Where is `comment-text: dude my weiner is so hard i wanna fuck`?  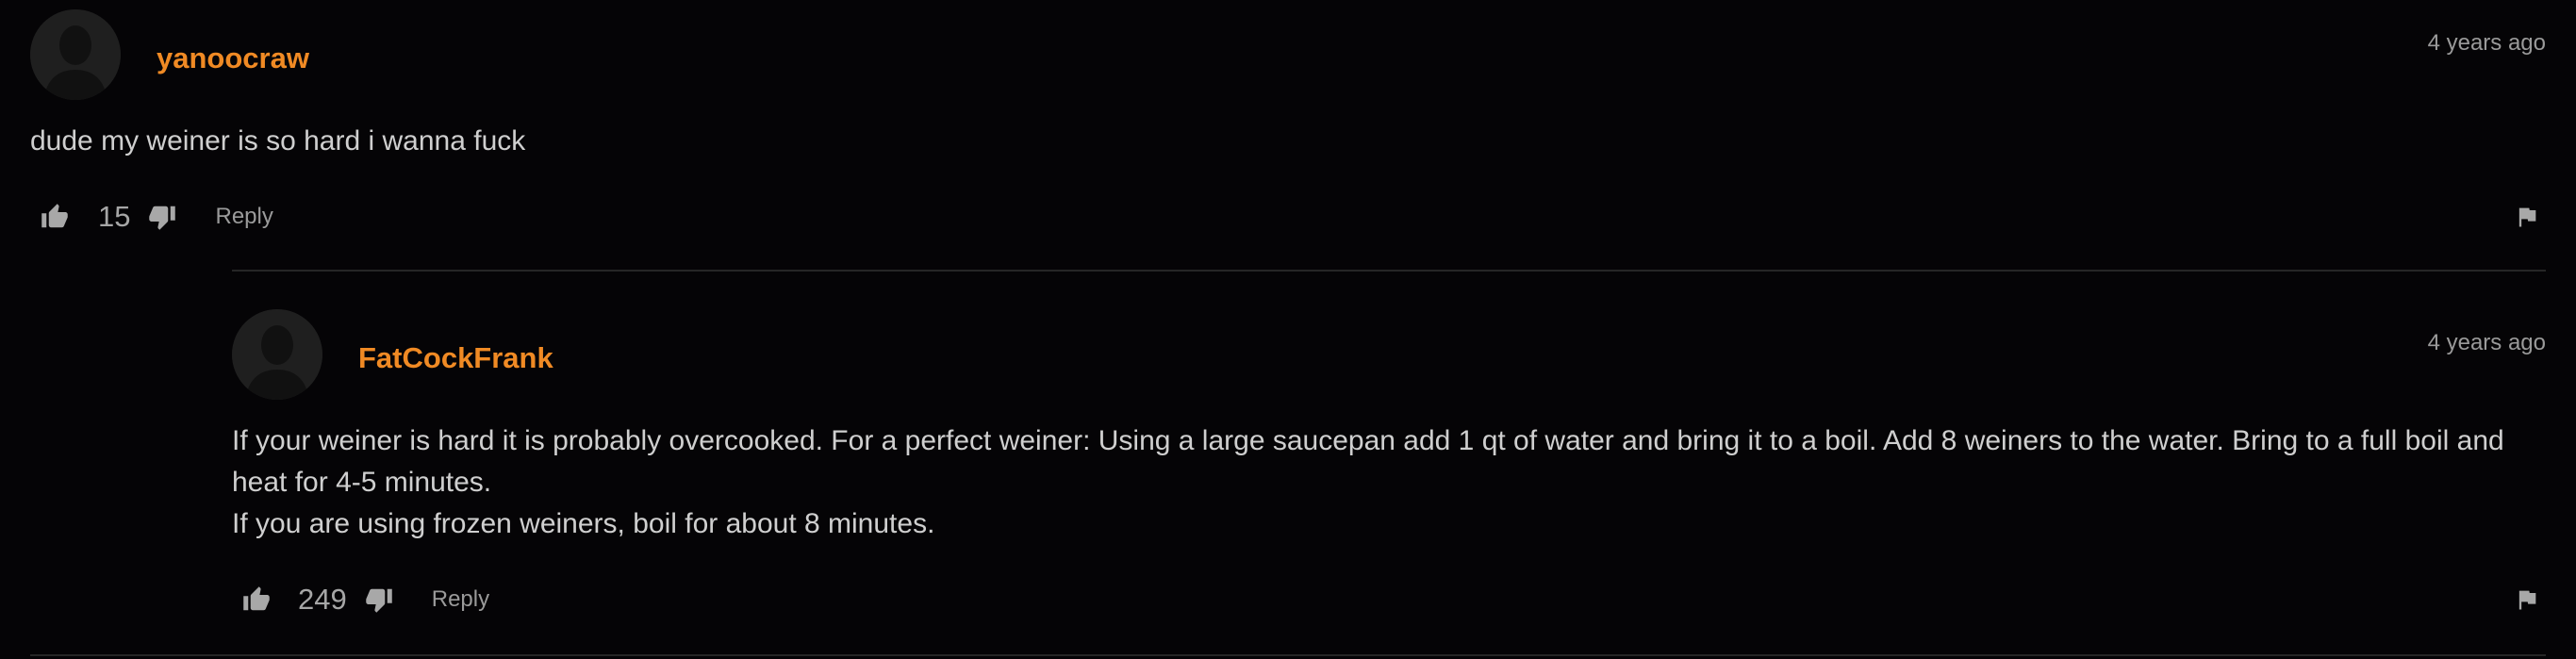
comment-text: dude my weiner is so hard i wanna fuck is located at coordinates (1288, 141).